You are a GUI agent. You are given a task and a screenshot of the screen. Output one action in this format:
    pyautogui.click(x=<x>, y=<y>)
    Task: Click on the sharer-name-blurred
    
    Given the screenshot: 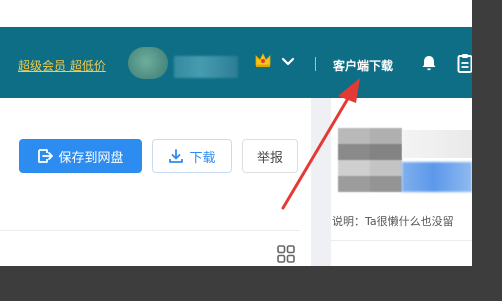 What is the action you would take?
    pyautogui.click(x=437, y=177)
    